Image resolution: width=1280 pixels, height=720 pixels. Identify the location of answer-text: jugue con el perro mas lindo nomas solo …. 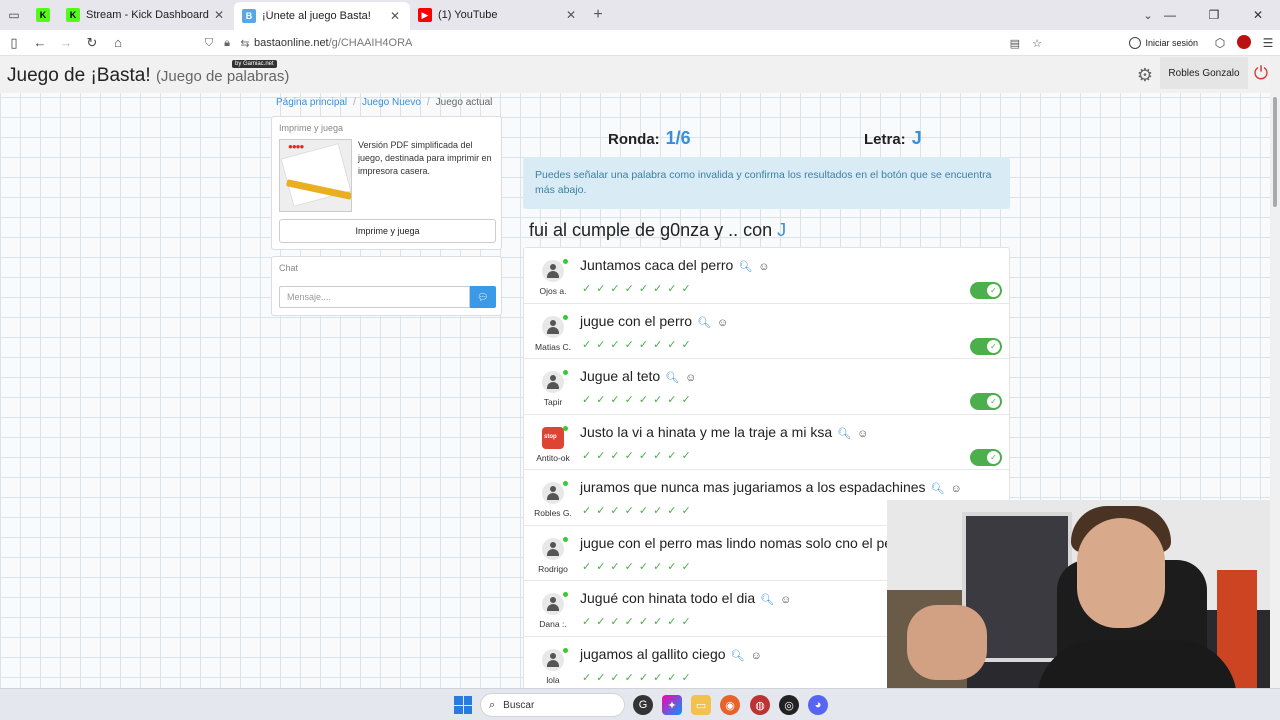
(736, 542).